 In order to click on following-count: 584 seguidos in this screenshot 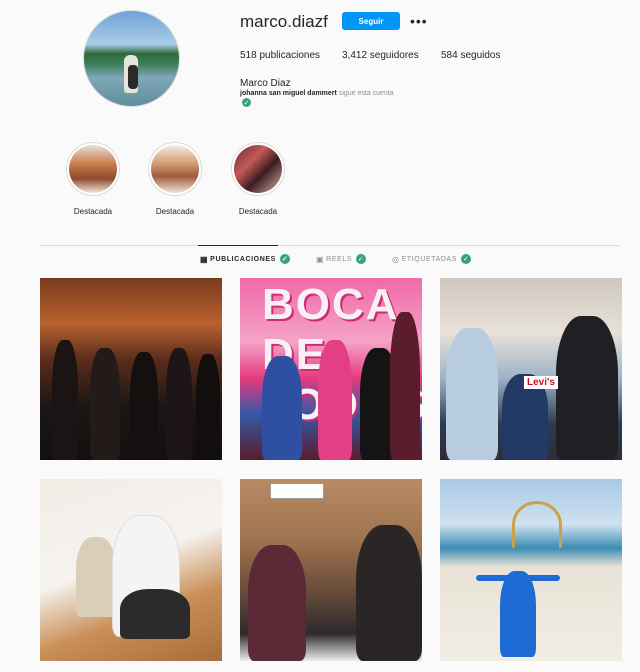, I will do `click(471, 55)`.